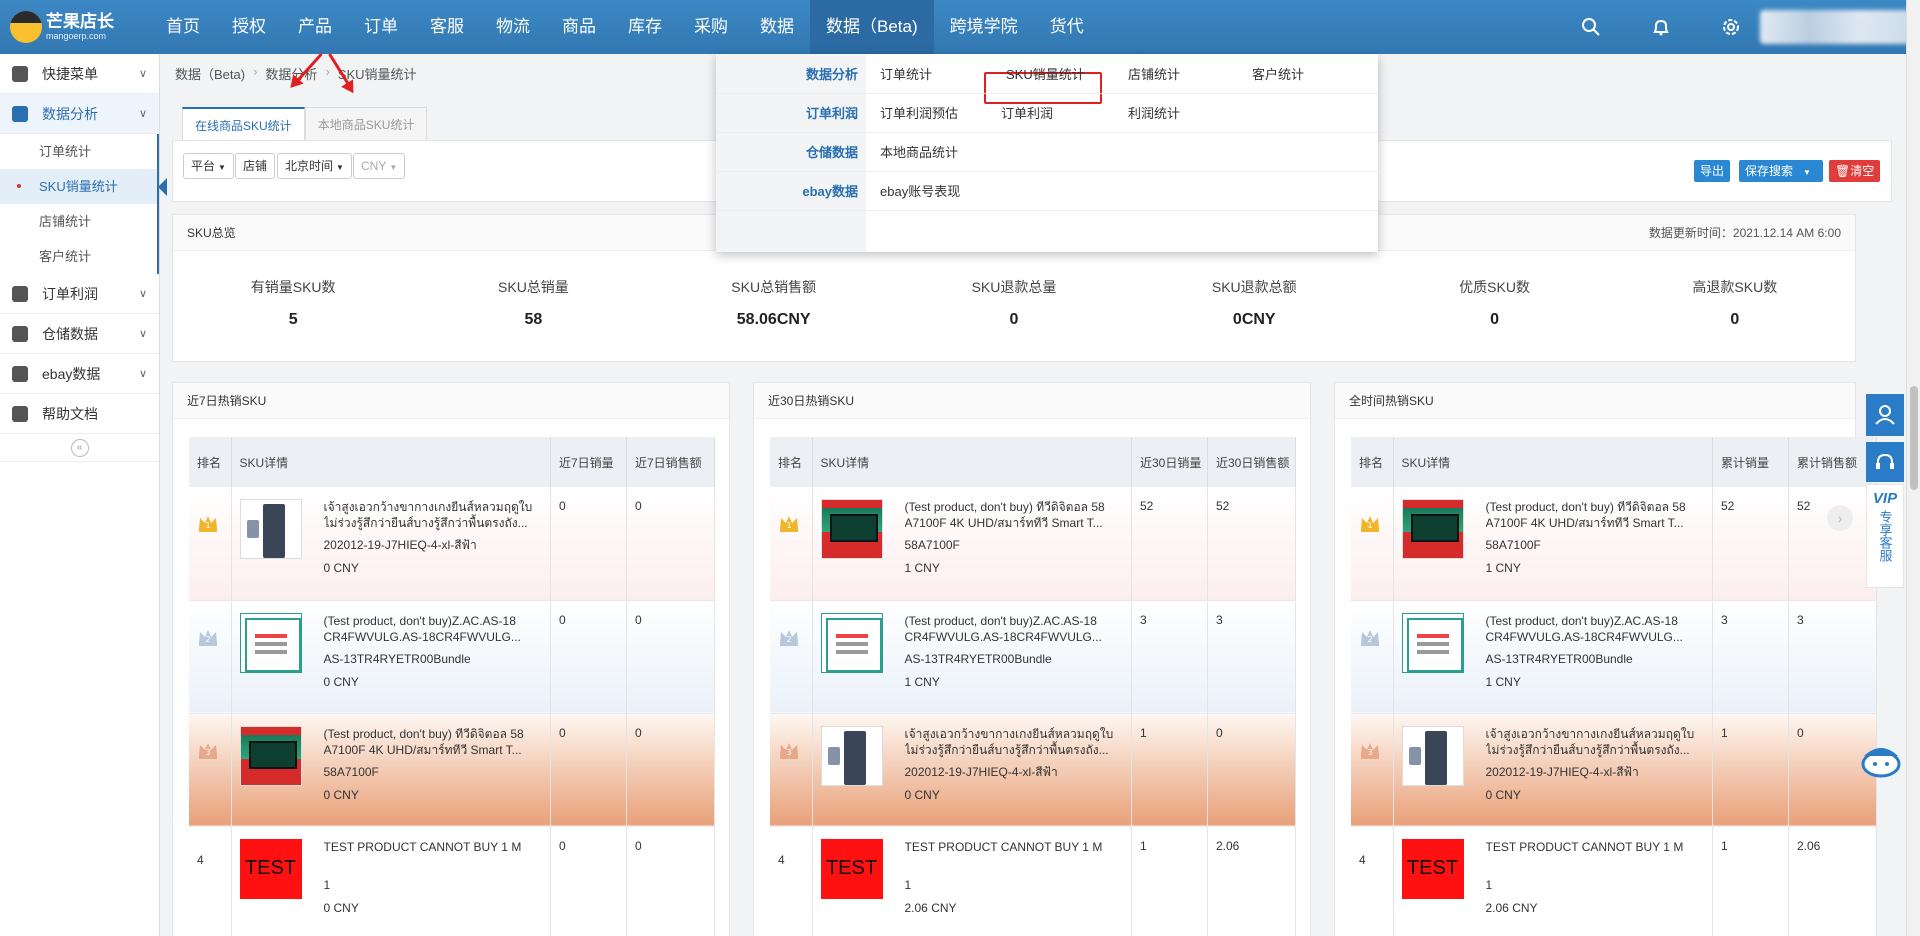  I want to click on dropdown-link: 客户统计, so click(1278, 74).